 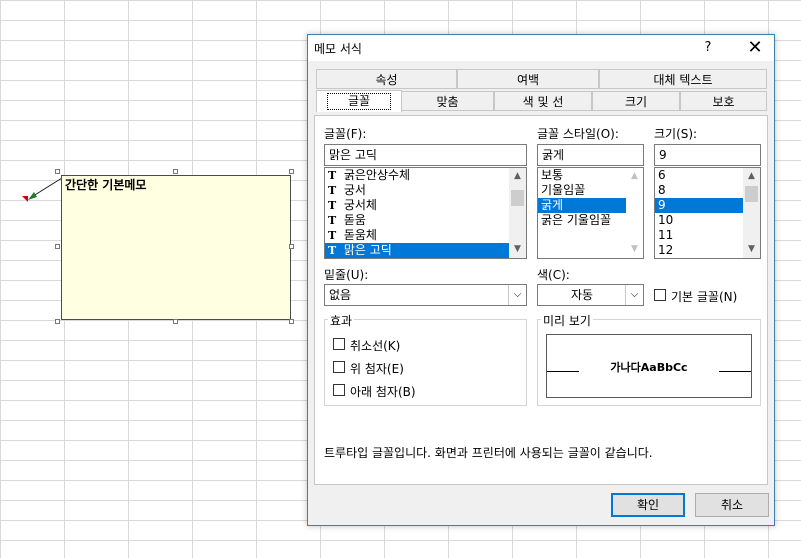 What do you see at coordinates (590, 295) in the screenshot?
I see `color-select: 자동 ⌵` at bounding box center [590, 295].